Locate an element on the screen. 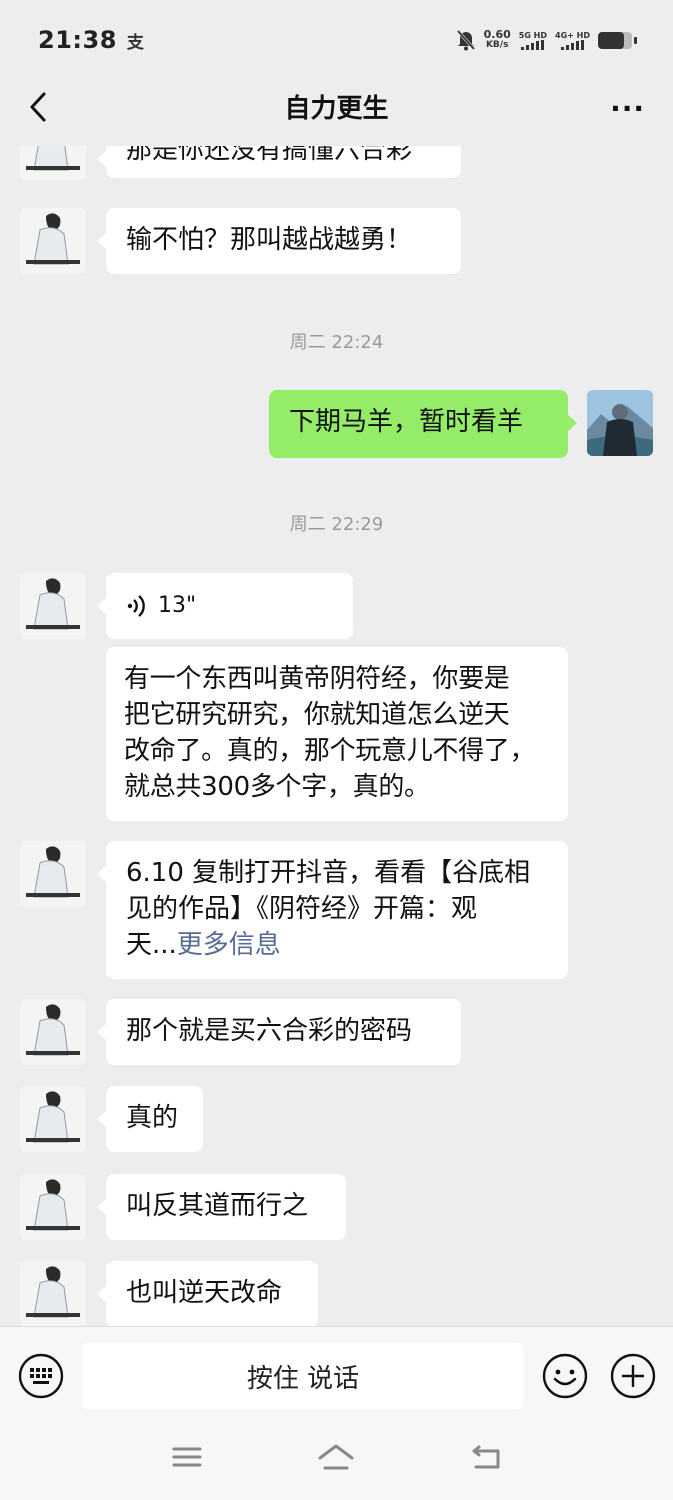 This screenshot has height=1500, width=673. net-speed: 0.60 KB/s is located at coordinates (497, 40).